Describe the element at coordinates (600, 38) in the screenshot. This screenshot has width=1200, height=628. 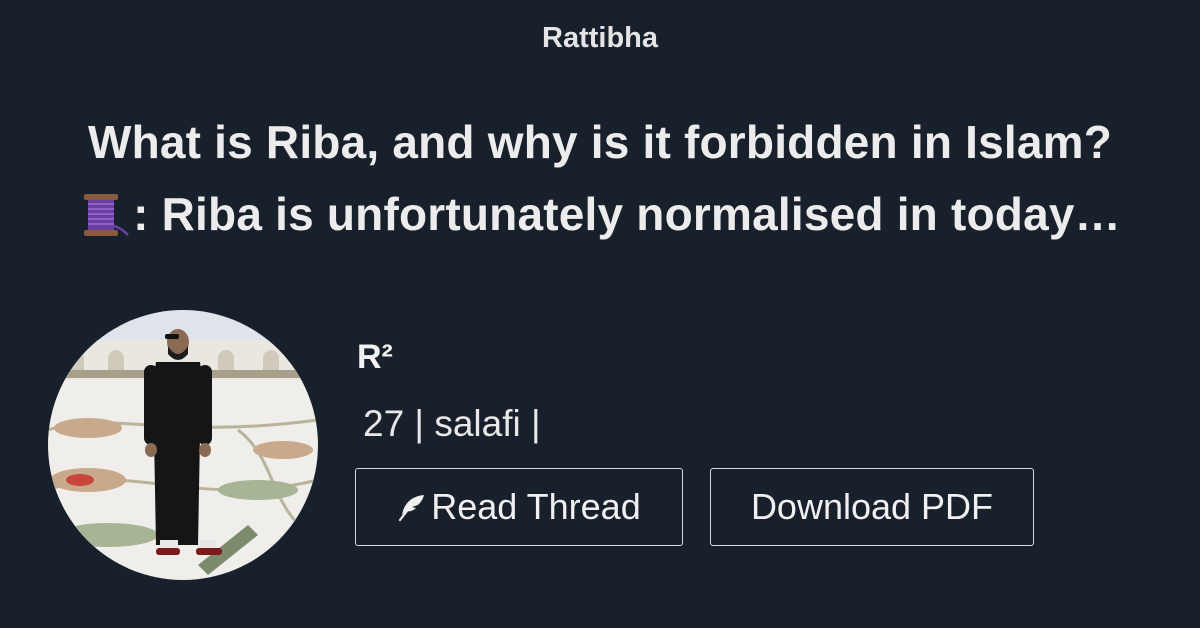
I see `site-title: Rattibha` at that location.